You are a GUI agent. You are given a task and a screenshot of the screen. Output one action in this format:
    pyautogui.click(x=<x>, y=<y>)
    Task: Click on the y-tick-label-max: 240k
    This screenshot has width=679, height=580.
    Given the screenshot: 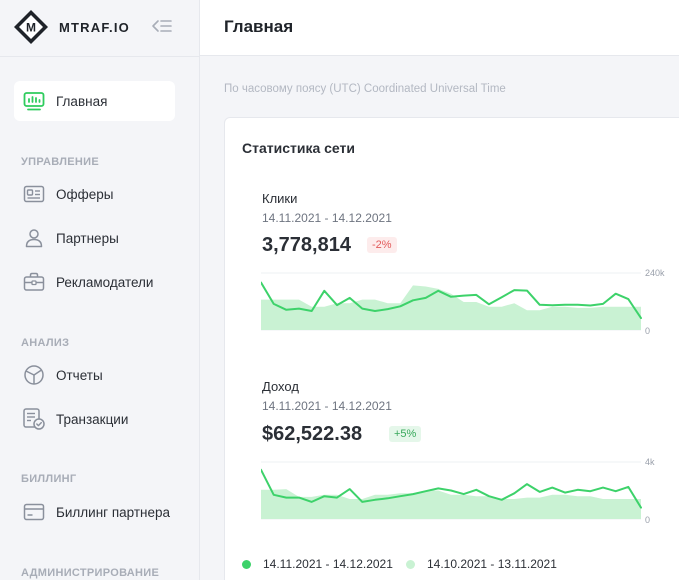 What is the action you would take?
    pyautogui.click(x=655, y=273)
    